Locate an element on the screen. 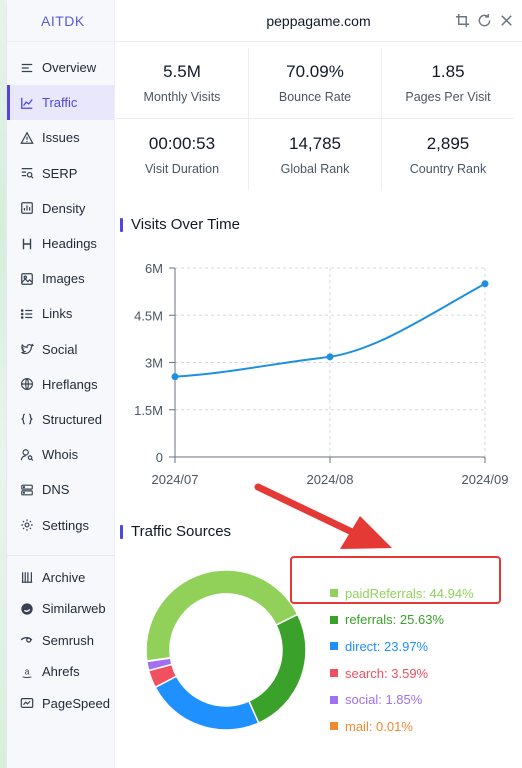 The image size is (522, 768). tool-item-label: Similarweb is located at coordinates (74, 609).